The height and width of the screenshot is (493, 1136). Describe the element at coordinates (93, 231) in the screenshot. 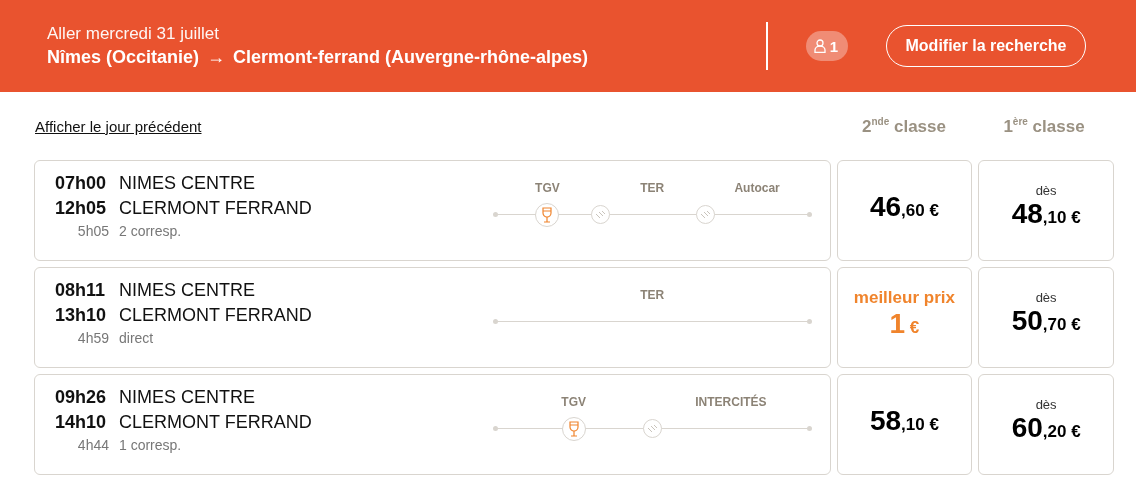

I see `trip-duration: 5h05` at that location.